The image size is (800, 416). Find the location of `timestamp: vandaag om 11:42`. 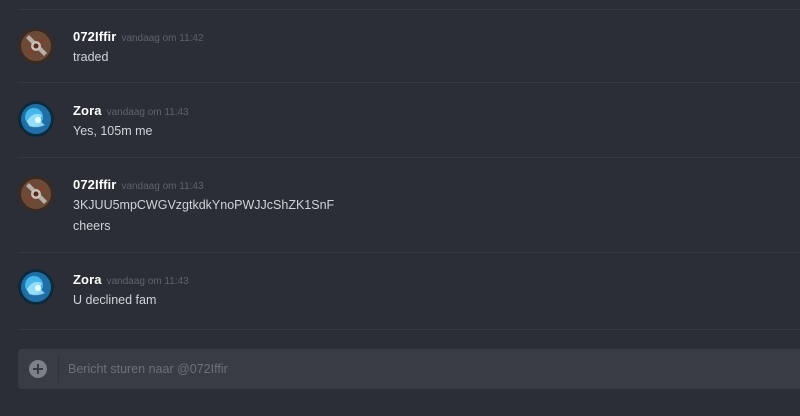

timestamp: vandaag om 11:42 is located at coordinates (162, 38).